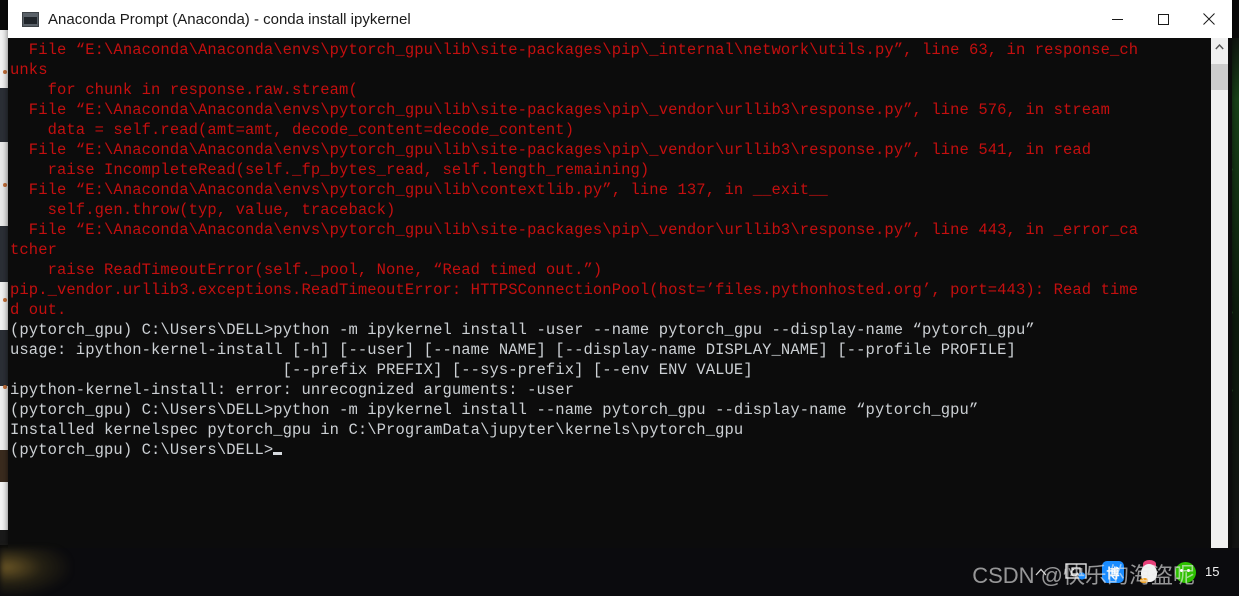 This screenshot has width=1239, height=596. I want to click on windows-taskbar: 博 15, so click(619, 572).